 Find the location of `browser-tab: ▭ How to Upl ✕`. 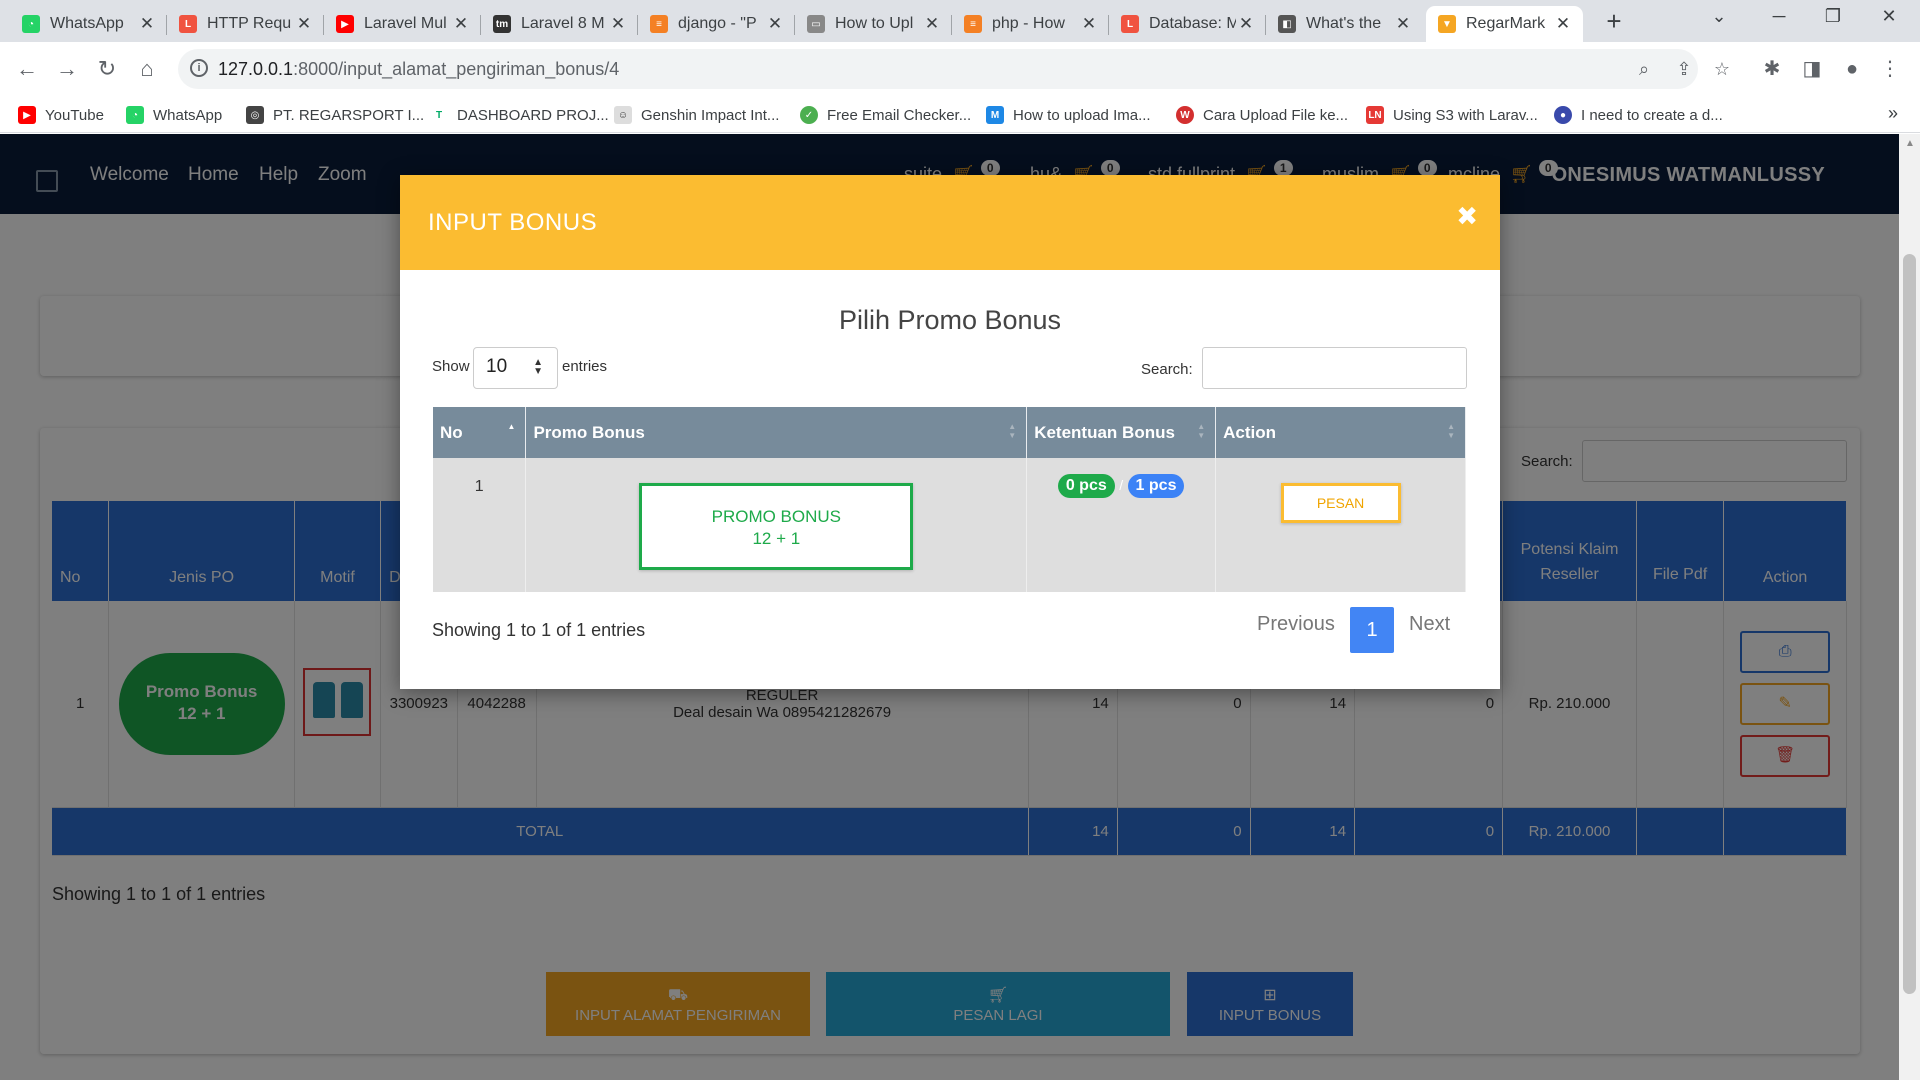

browser-tab: ▭ How to Upl ✕ is located at coordinates (873, 24).